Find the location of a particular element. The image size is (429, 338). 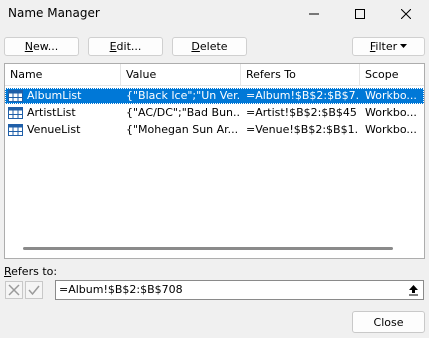

close-window-button is located at coordinates (406, 14).